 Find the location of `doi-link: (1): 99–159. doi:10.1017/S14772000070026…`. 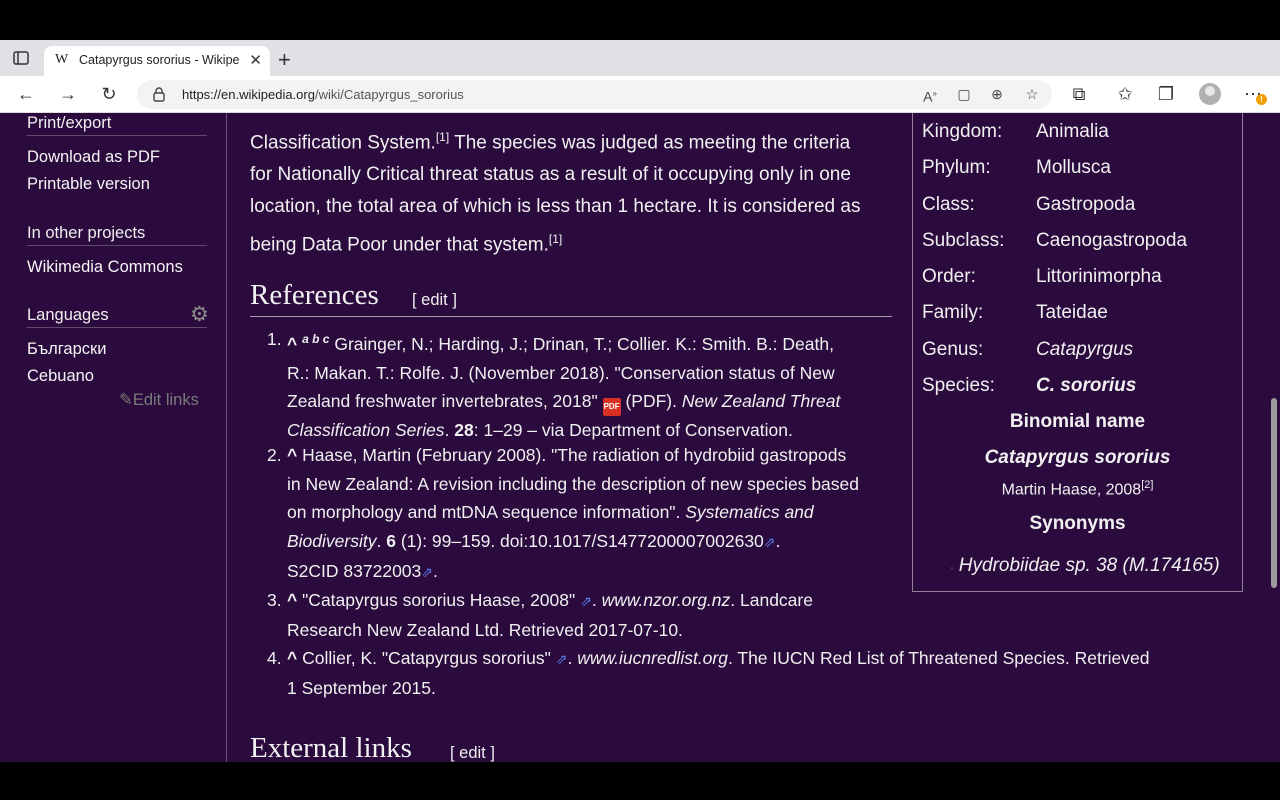

doi-link: (1): 99–159. doi:10.1017/S14772000070026… is located at coordinates (580, 541).